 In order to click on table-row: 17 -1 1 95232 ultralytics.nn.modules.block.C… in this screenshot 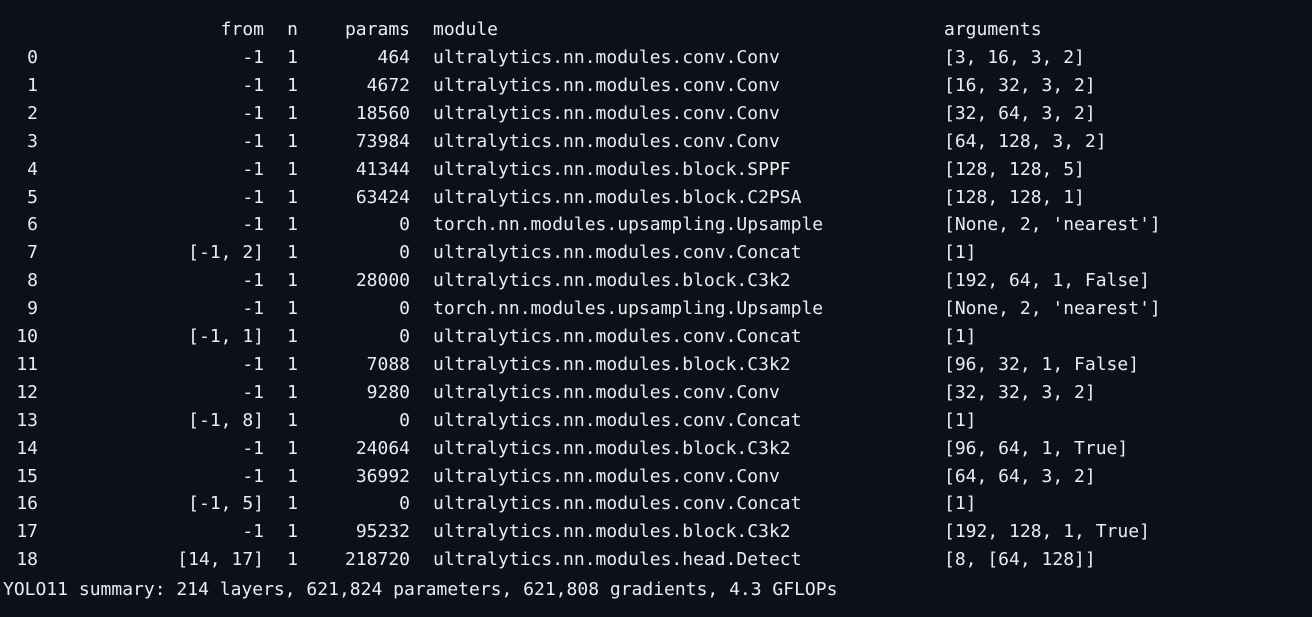, I will do `click(656, 532)`.